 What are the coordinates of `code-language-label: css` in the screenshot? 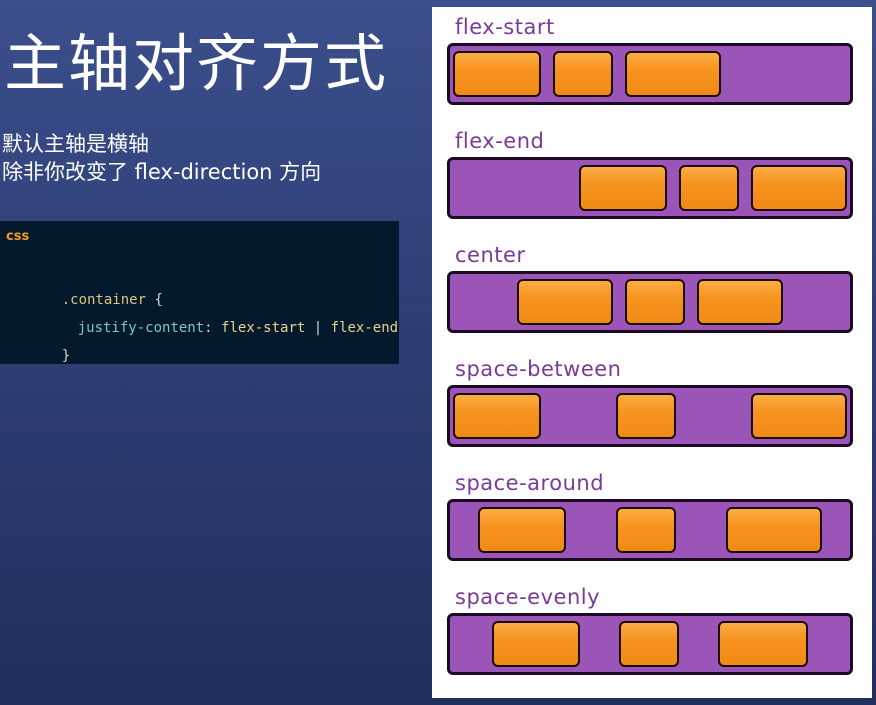 It's located at (18, 236).